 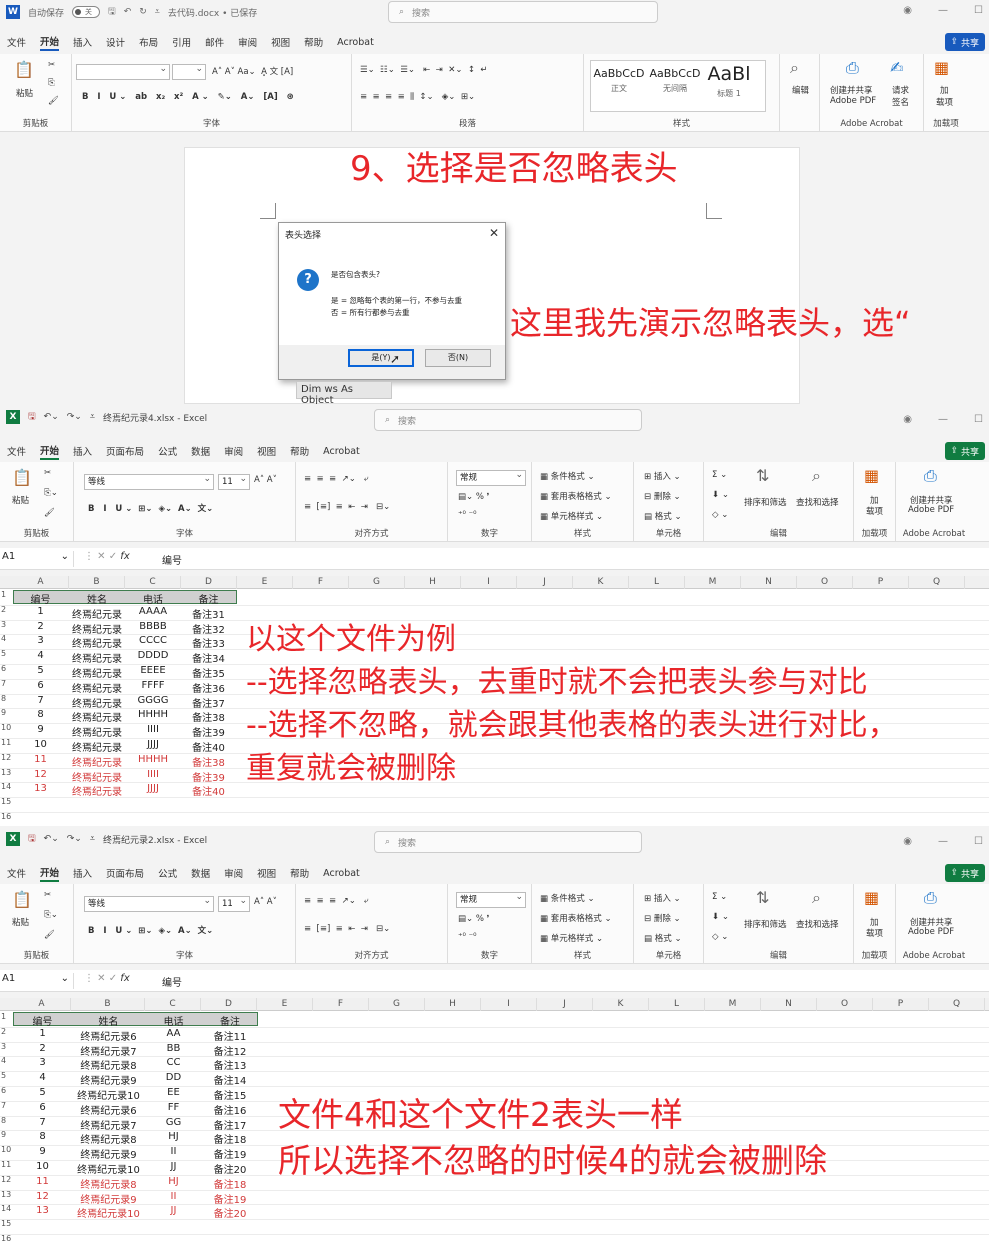 I want to click on menu-home: 开始, so click(x=50, y=873).